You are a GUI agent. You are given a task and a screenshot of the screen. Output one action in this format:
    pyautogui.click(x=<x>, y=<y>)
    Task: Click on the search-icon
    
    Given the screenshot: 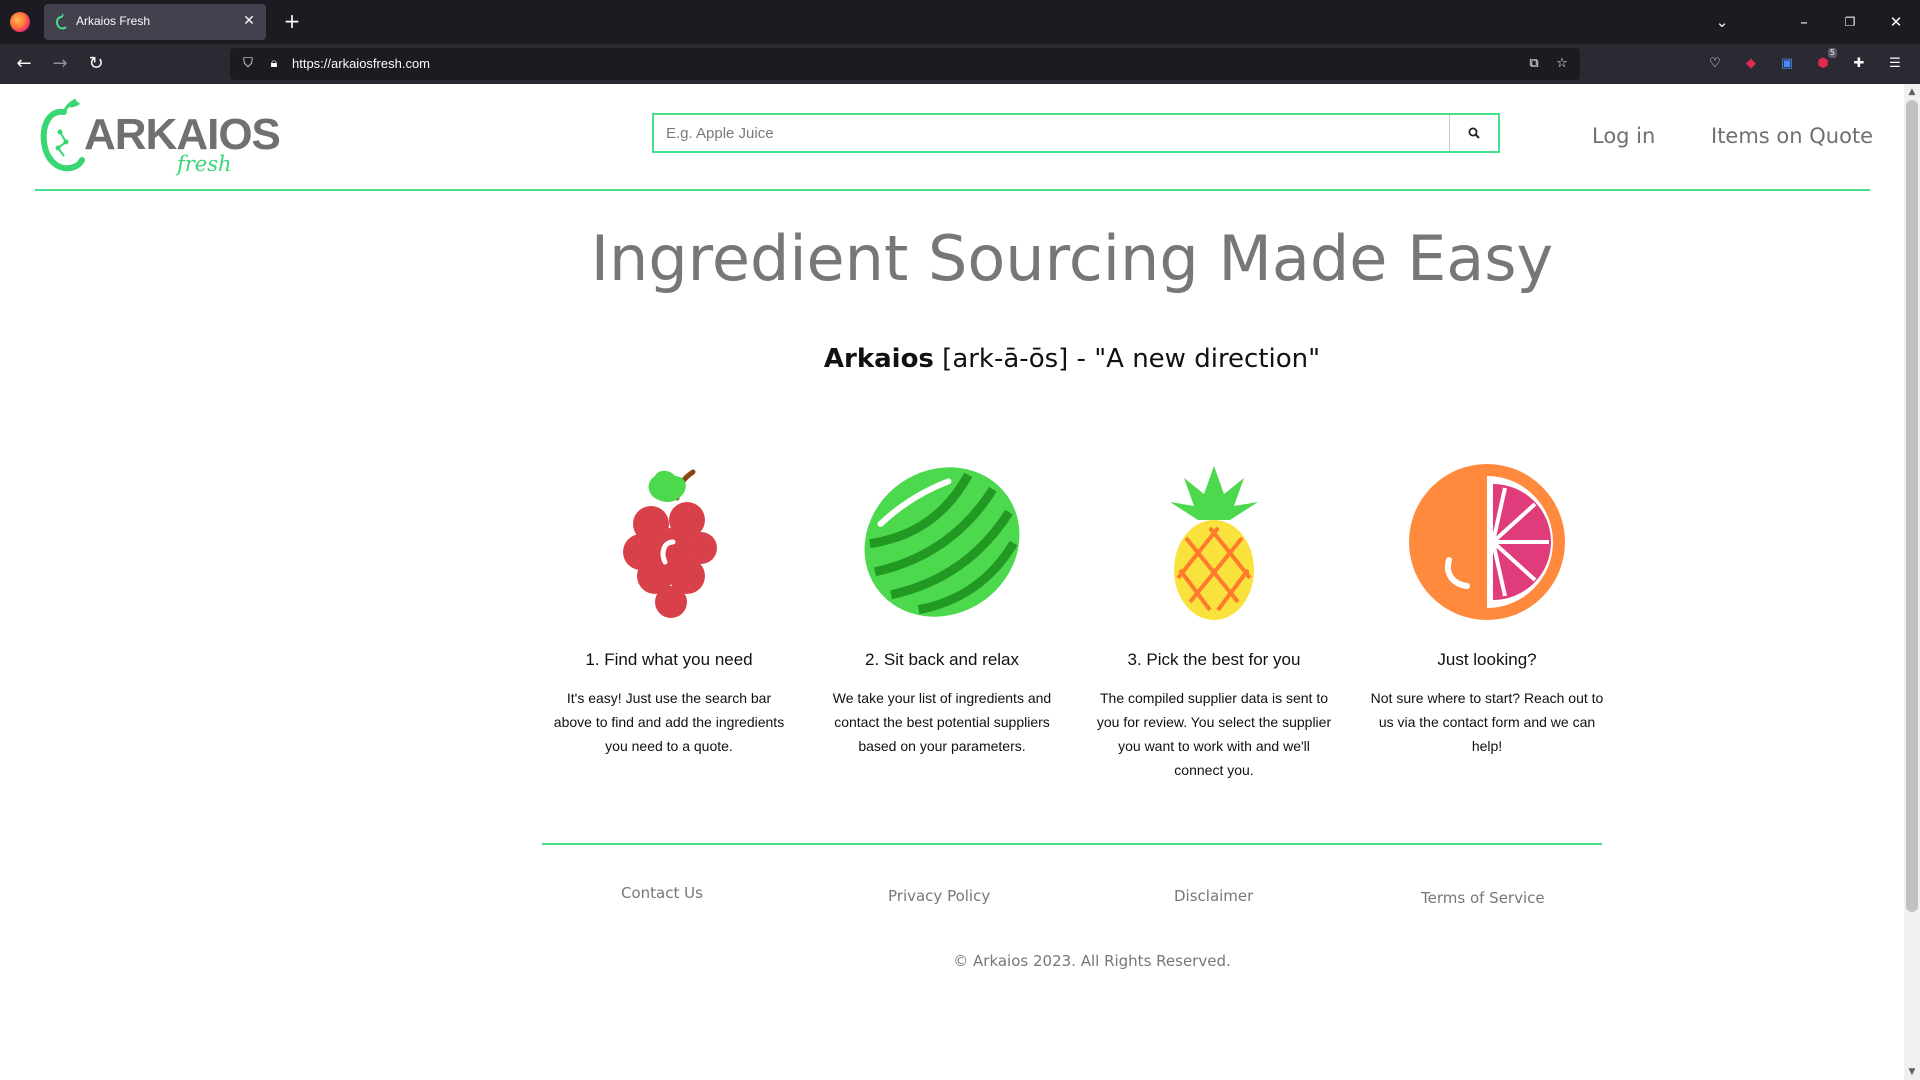 What is the action you would take?
    pyautogui.click(x=1474, y=133)
    